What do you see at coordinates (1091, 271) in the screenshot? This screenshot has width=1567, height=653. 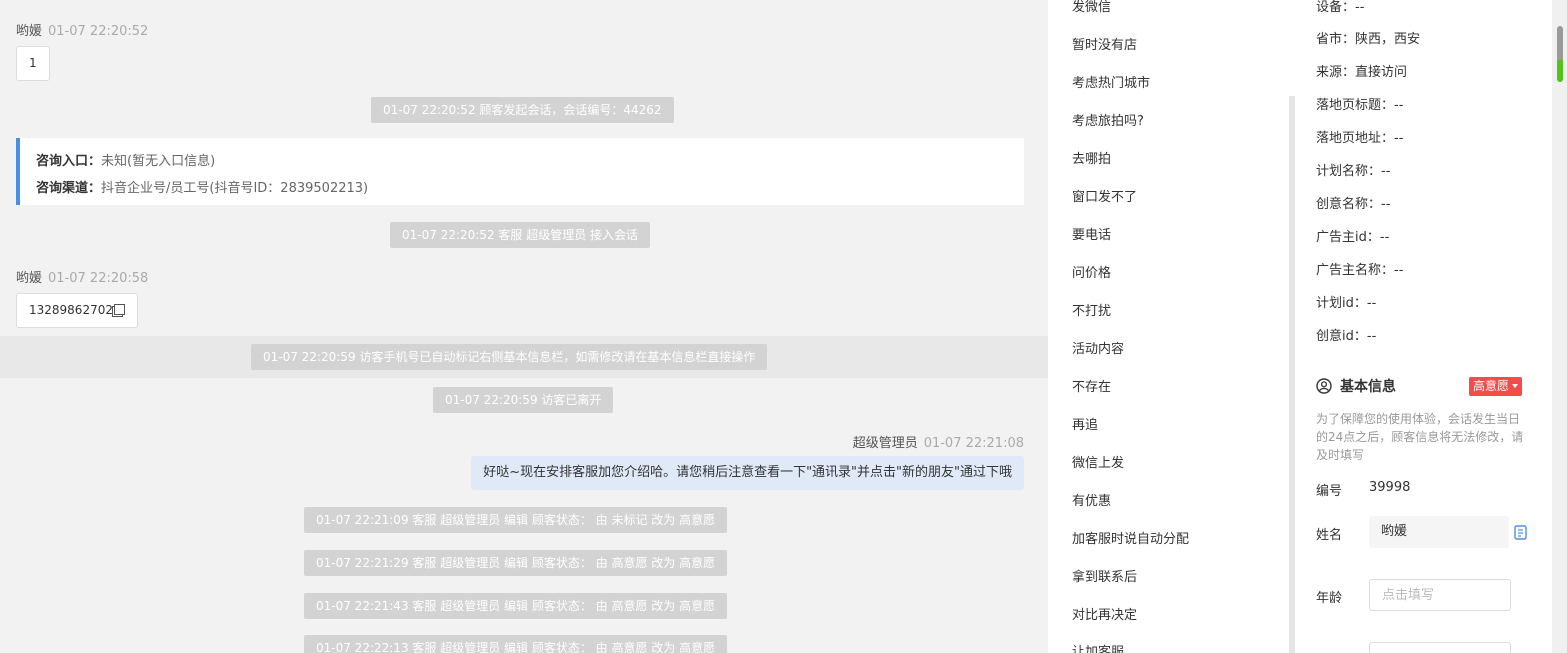 I see `quick-phrase-item: 问价格` at bounding box center [1091, 271].